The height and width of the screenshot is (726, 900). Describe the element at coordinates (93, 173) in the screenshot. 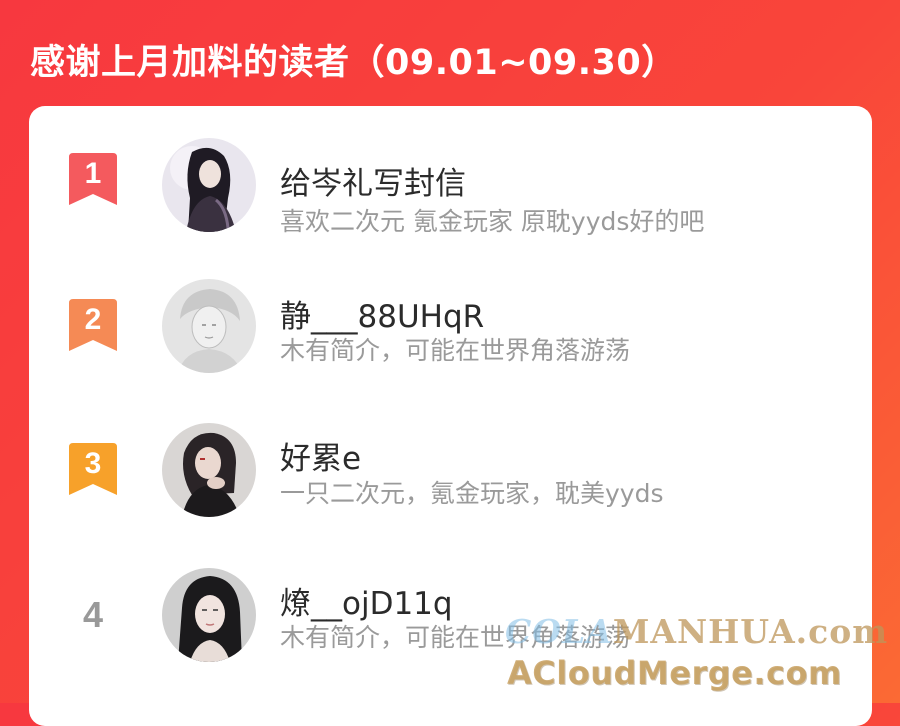

I see `rank-number: 1` at that location.